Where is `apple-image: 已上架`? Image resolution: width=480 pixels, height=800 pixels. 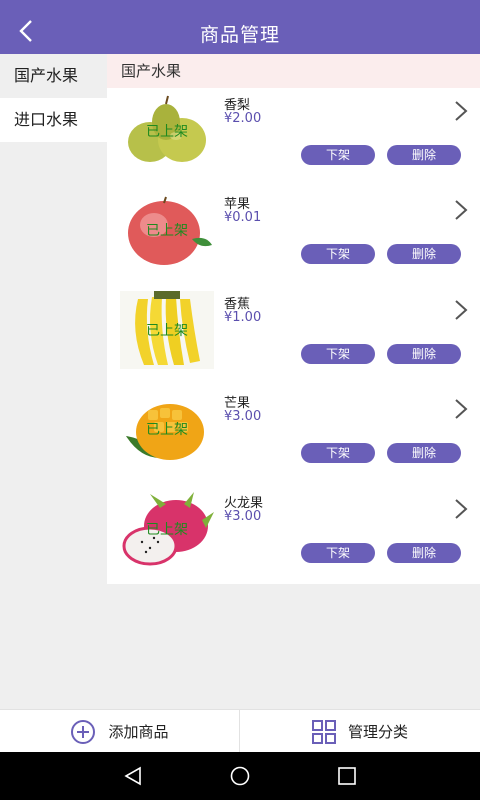 apple-image: 已上架 is located at coordinates (167, 230).